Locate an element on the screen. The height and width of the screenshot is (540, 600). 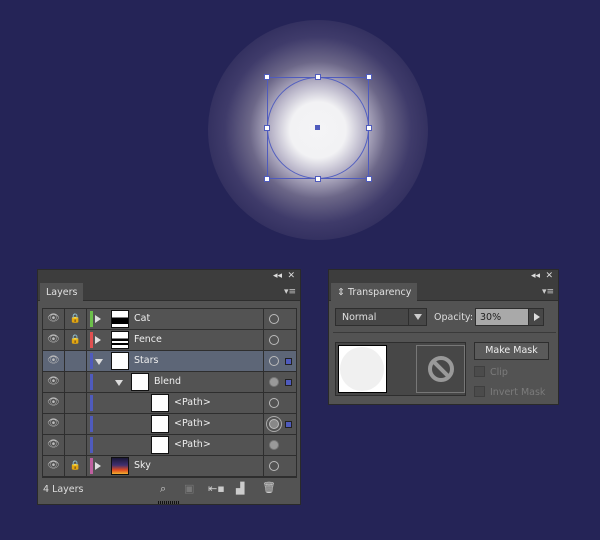
layer-row: 👁 Blend is located at coordinates (169, 382).